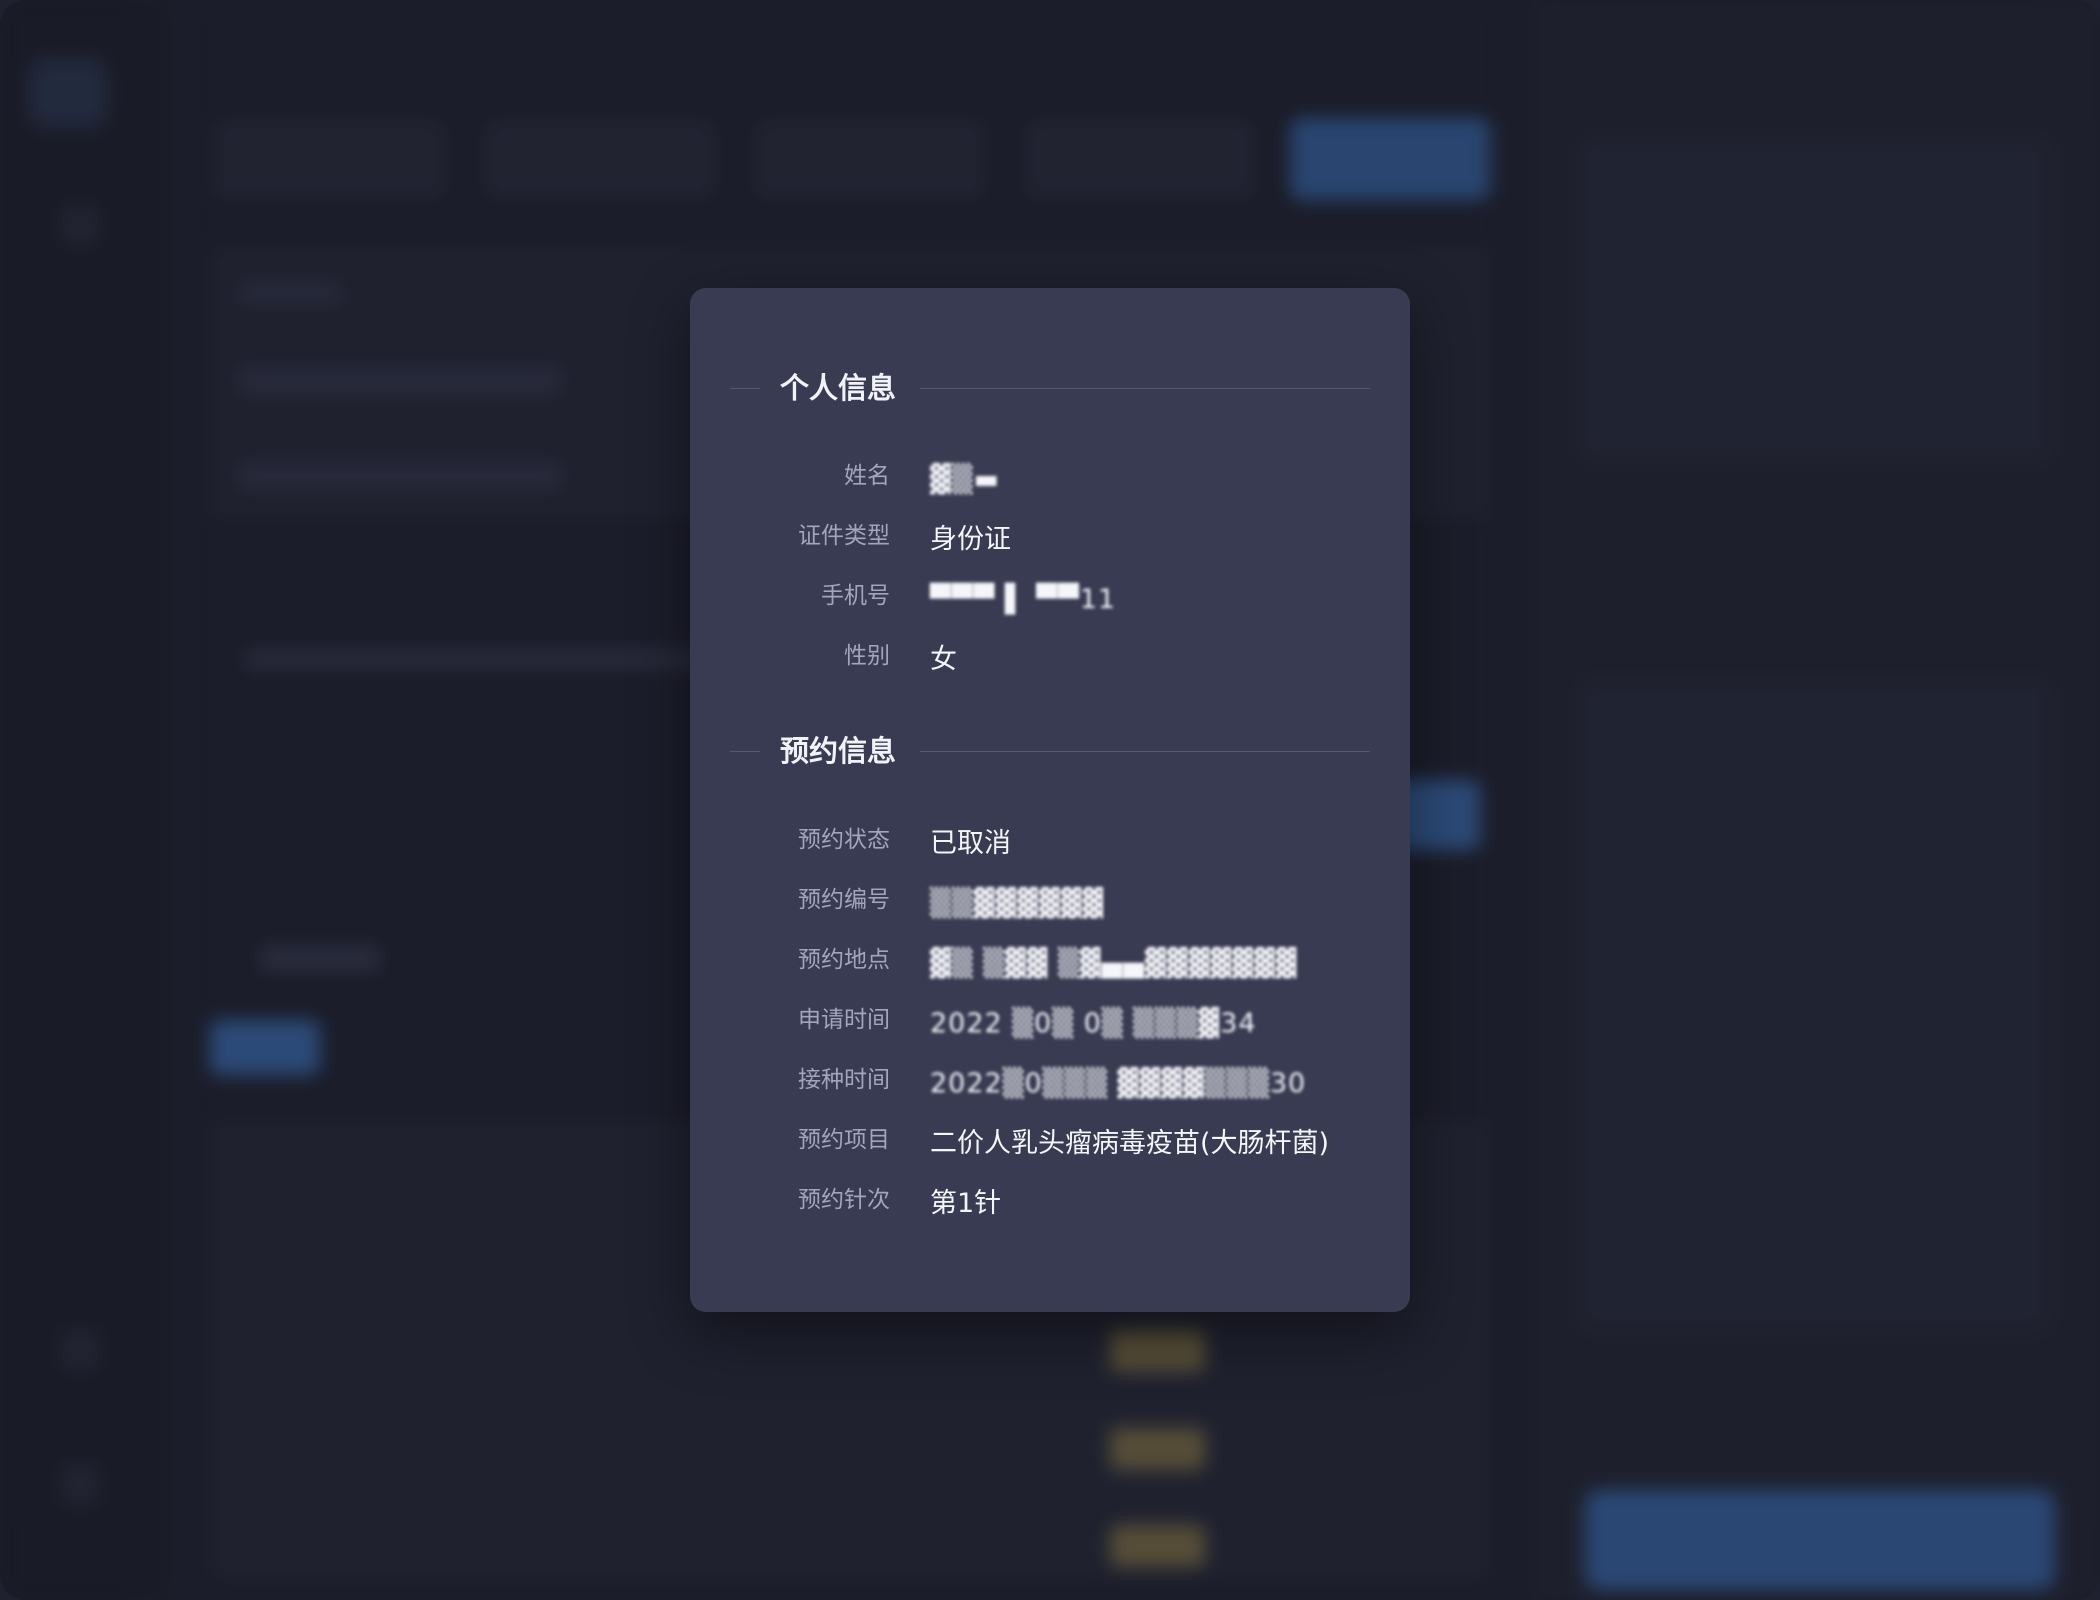 The image size is (2100, 1600). Describe the element at coordinates (965, 479) in the screenshot. I see `name-value: ▓▒▬` at that location.